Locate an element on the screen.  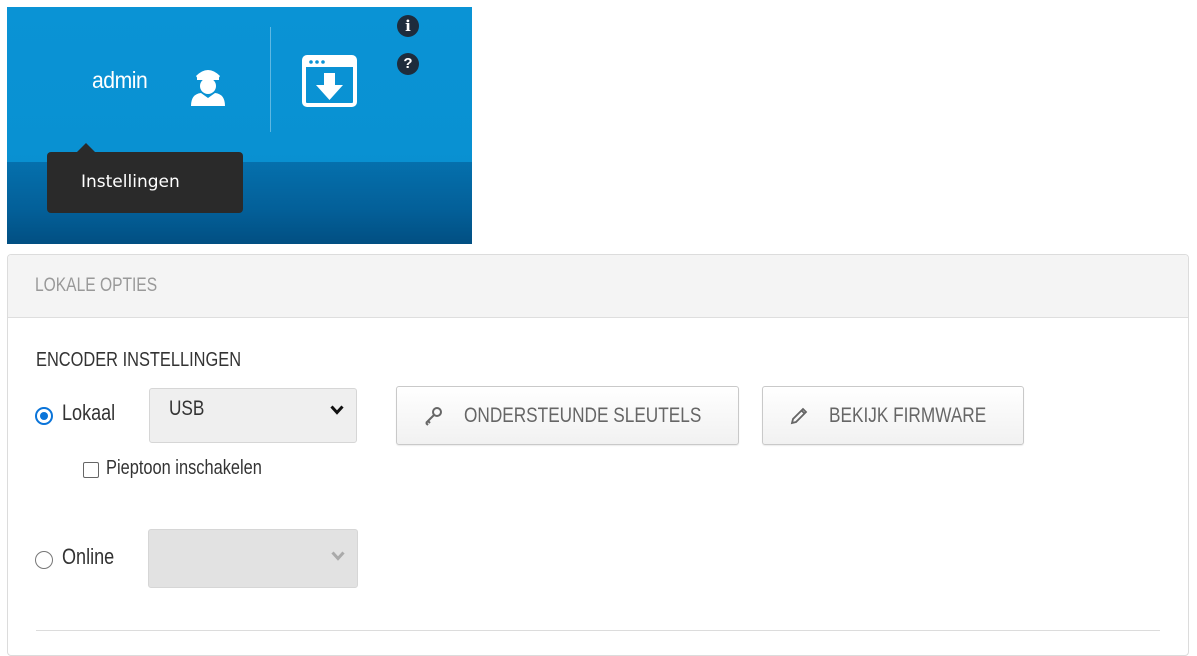
beep-checkbox-label: Pieptoon inschakelen is located at coordinates (184, 468).